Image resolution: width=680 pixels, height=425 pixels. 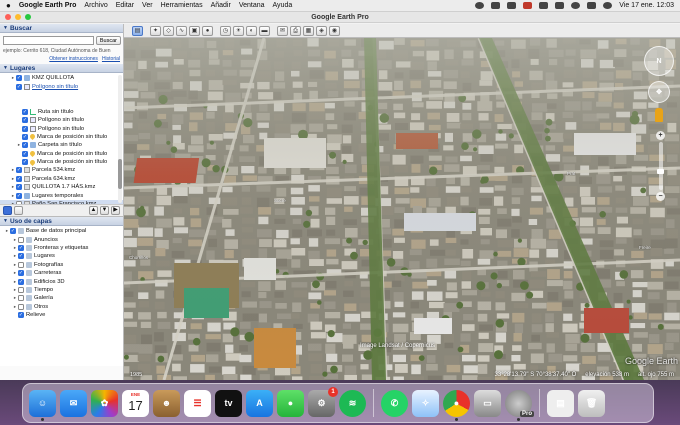 What do you see at coordinates (456, 405) in the screenshot?
I see `chrome-icon: ●` at bounding box center [456, 405].